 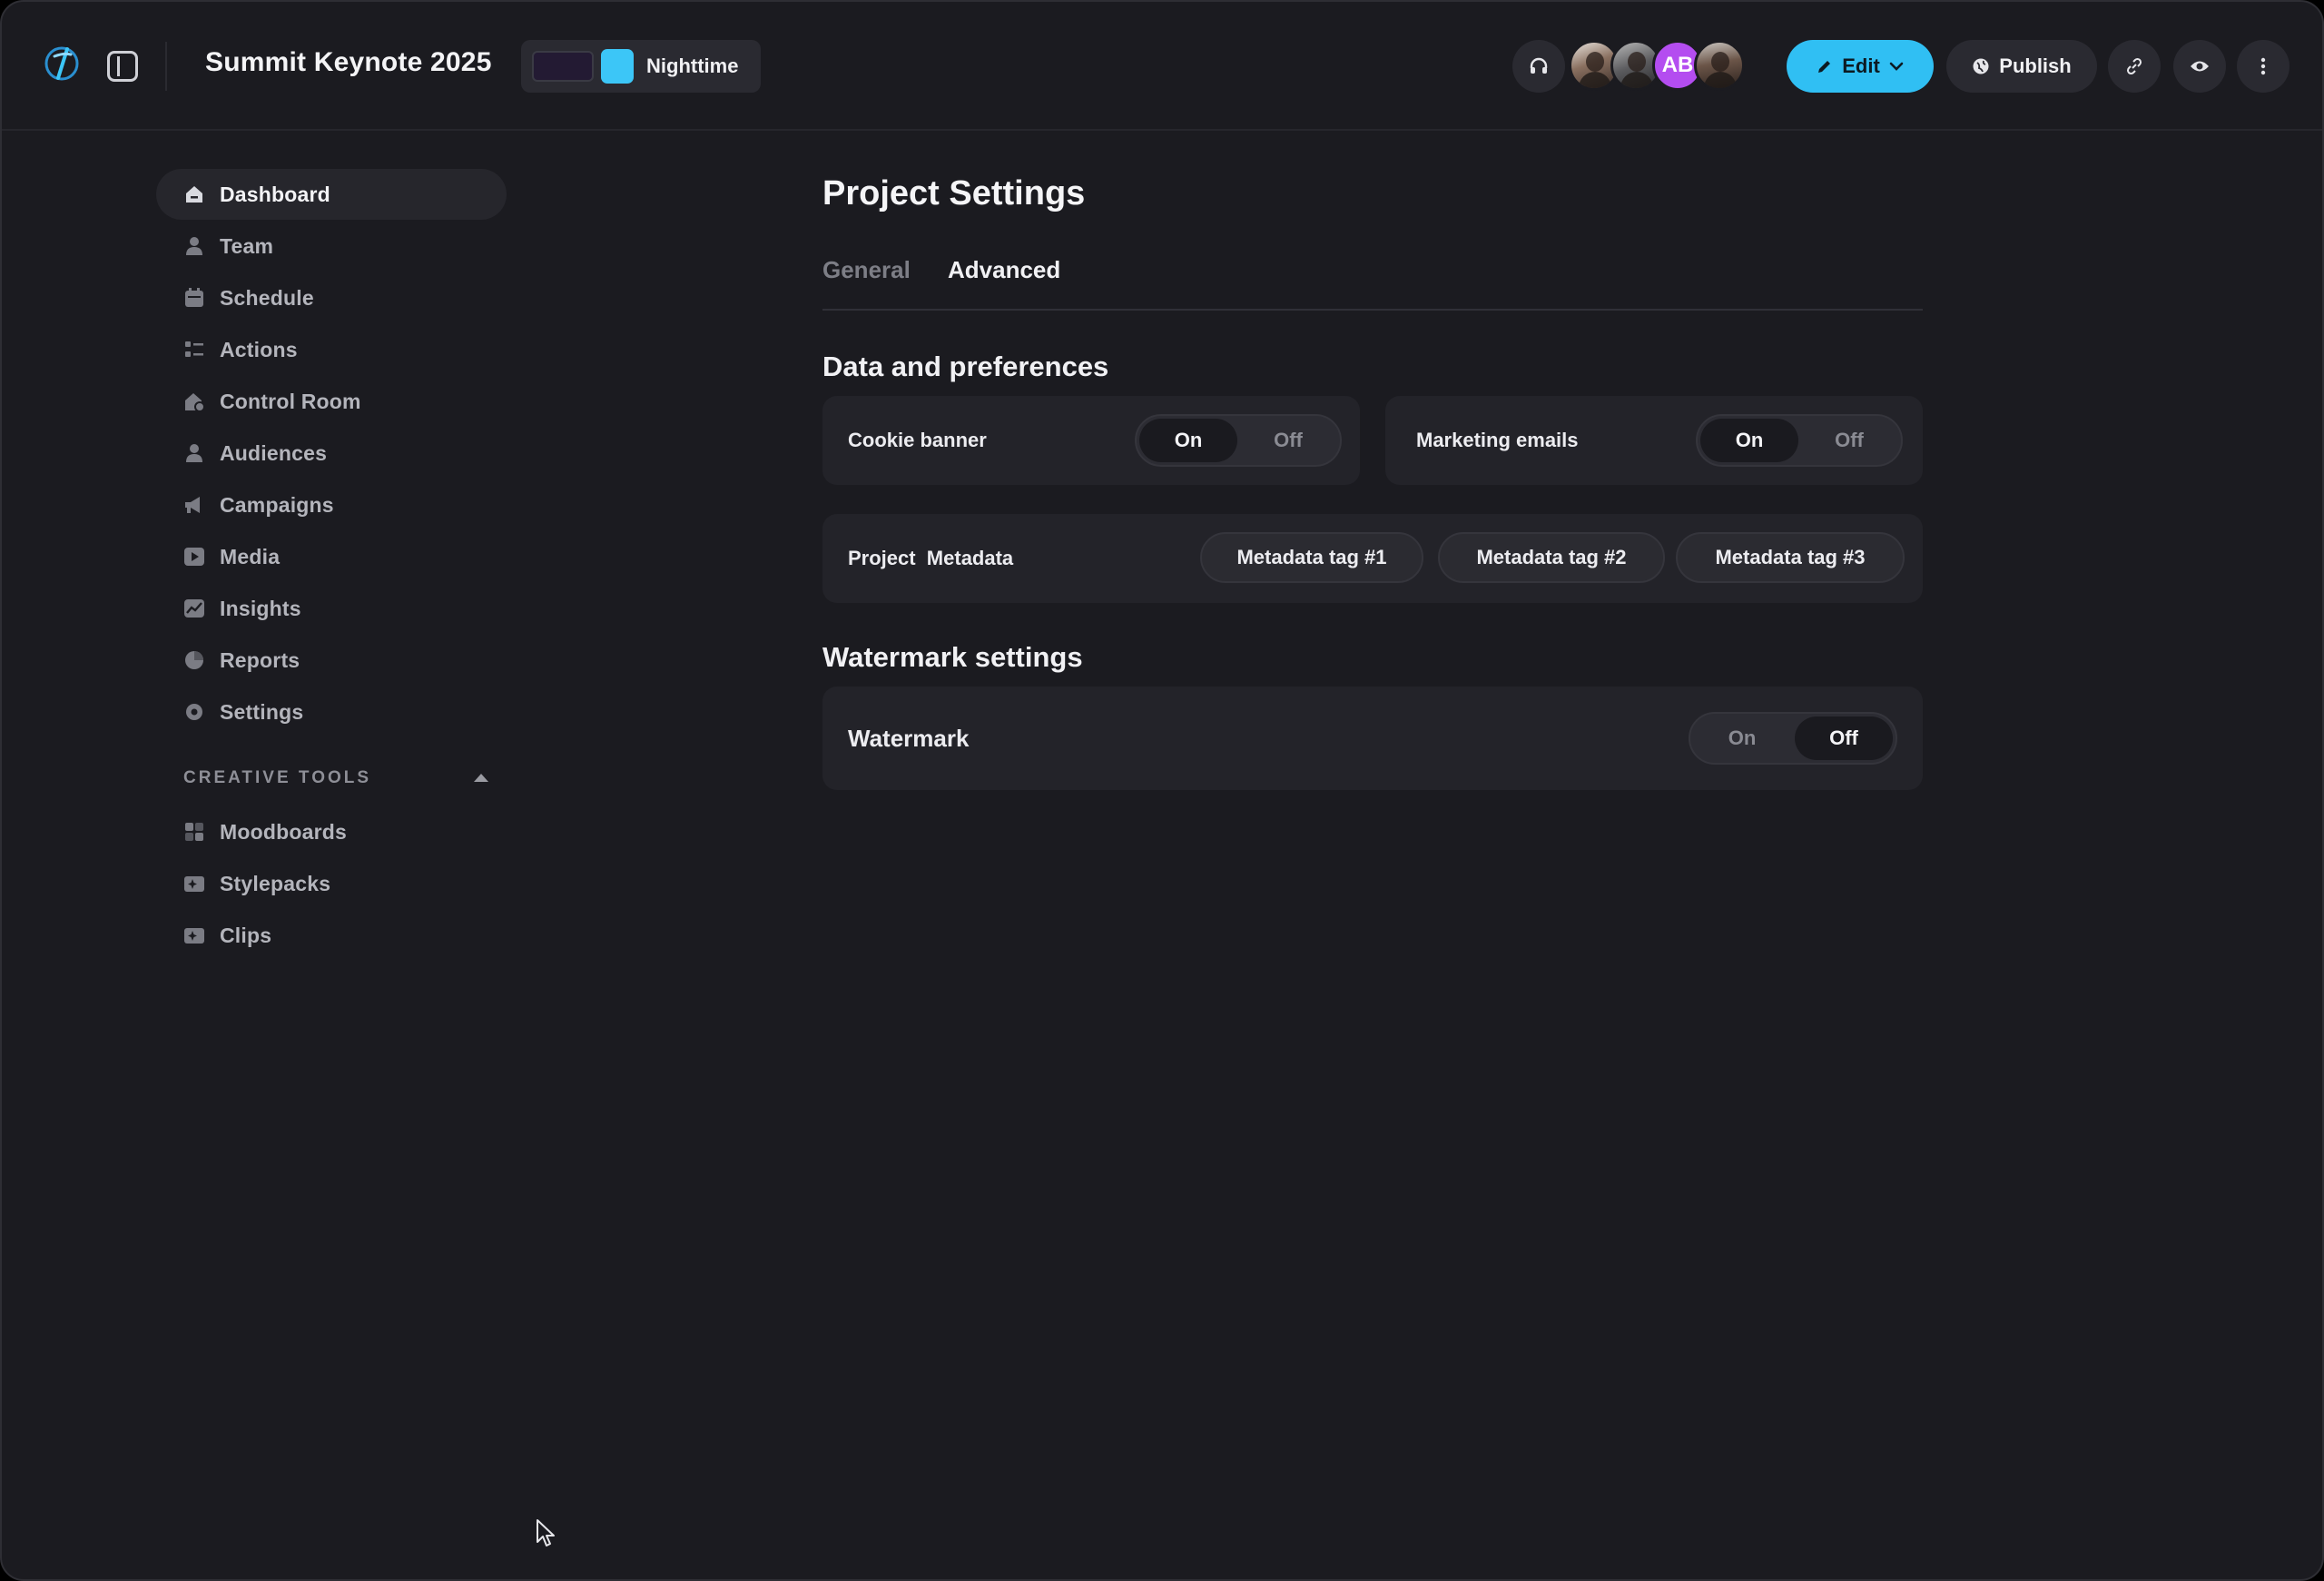 I want to click on sidebar-item-settings: Settings, so click(x=331, y=712).